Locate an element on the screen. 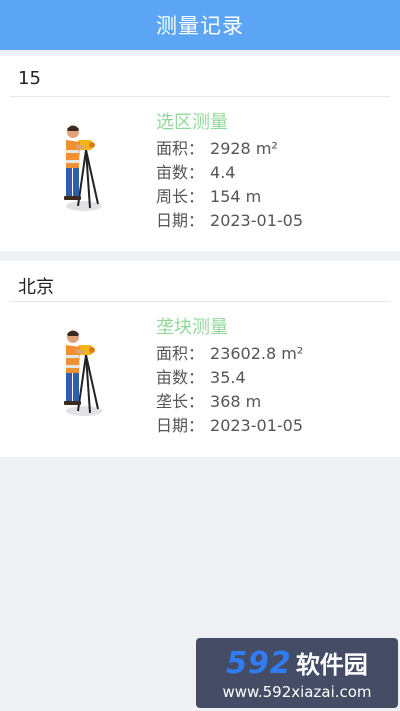  perimeter-row: 垄长： 368 m is located at coordinates (229, 402).